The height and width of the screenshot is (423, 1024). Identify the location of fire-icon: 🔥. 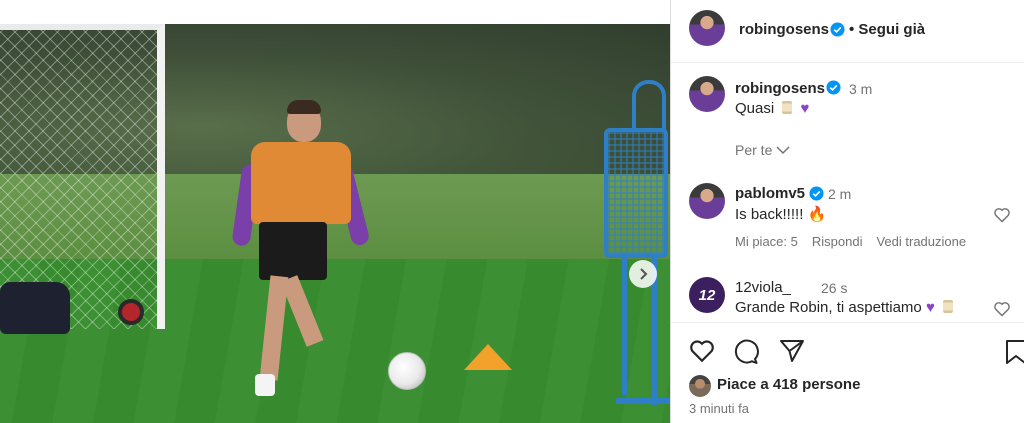
(817, 214).